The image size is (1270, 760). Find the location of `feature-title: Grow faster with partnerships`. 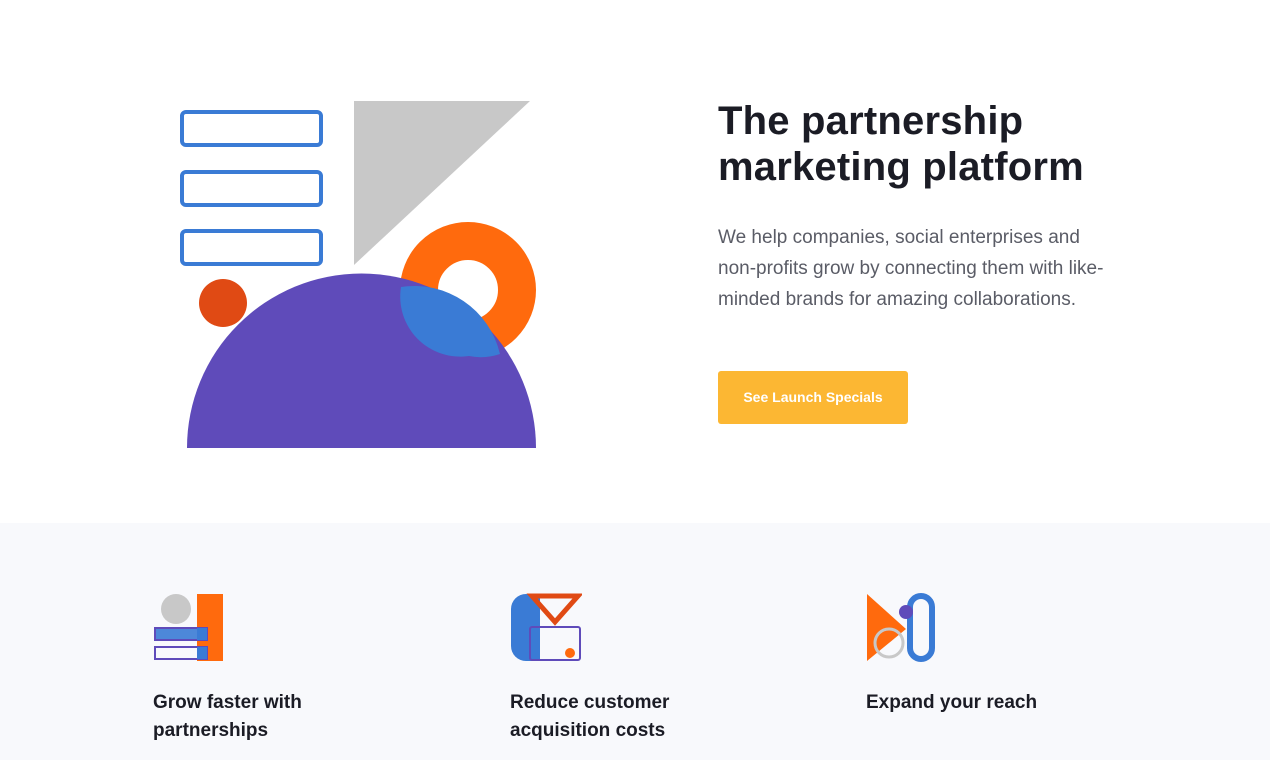

feature-title: Grow faster with partnerships is located at coordinates (227, 716).